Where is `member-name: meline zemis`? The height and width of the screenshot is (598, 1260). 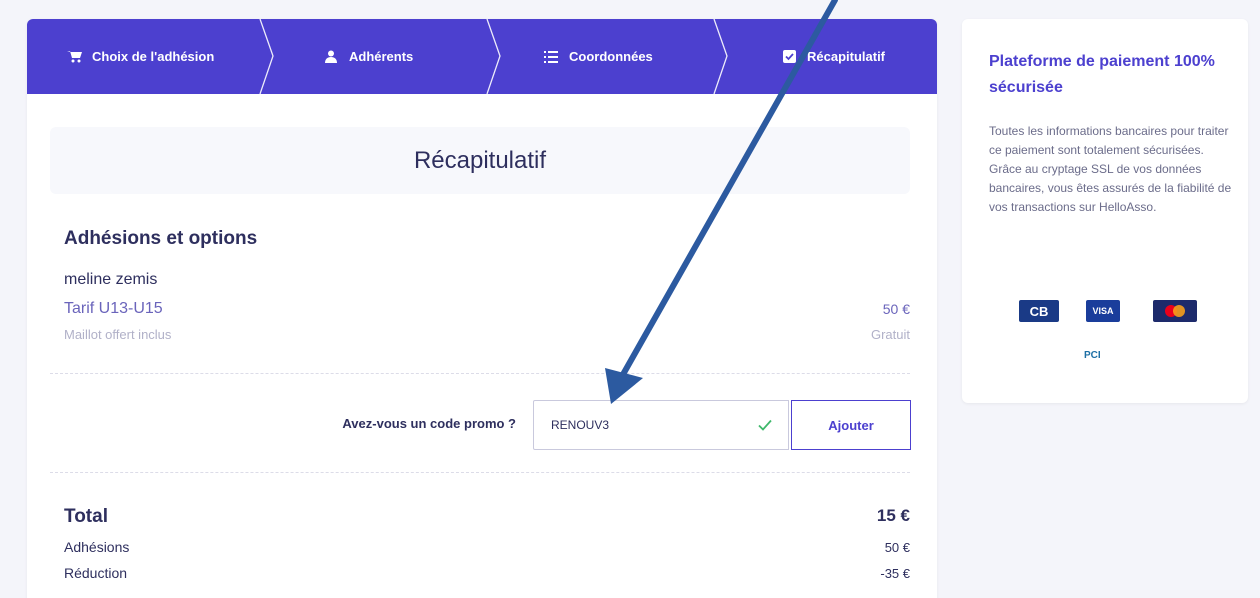
member-name: meline zemis is located at coordinates (111, 279).